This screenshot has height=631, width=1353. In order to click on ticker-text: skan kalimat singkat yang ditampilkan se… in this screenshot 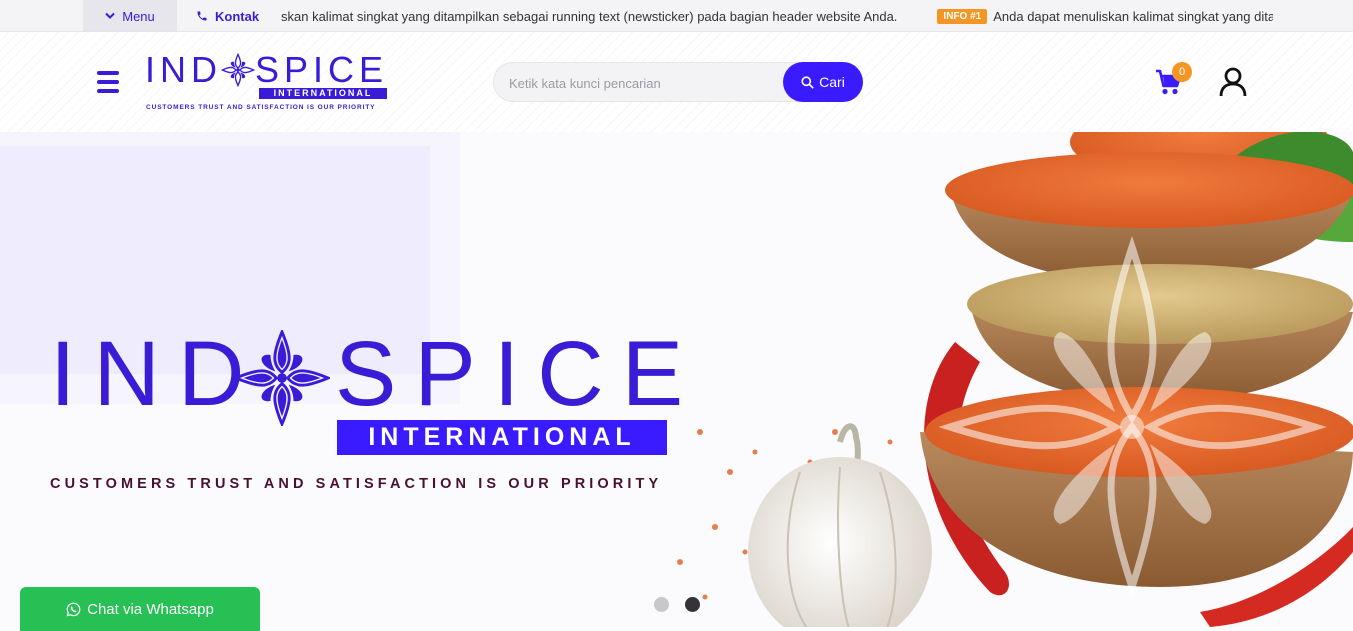, I will do `click(589, 16)`.